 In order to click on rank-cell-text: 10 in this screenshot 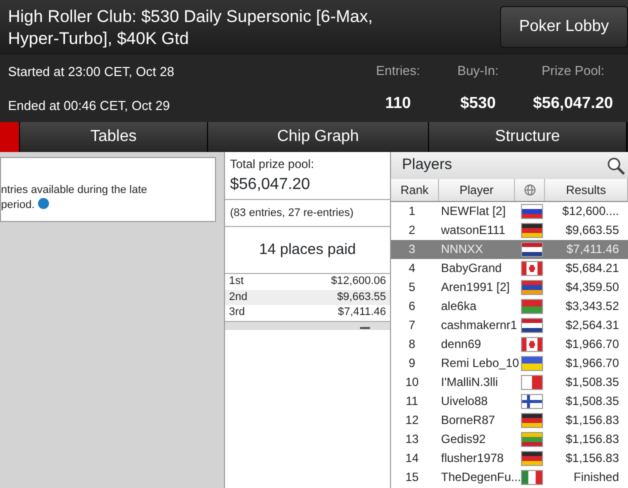, I will do `click(412, 382)`.